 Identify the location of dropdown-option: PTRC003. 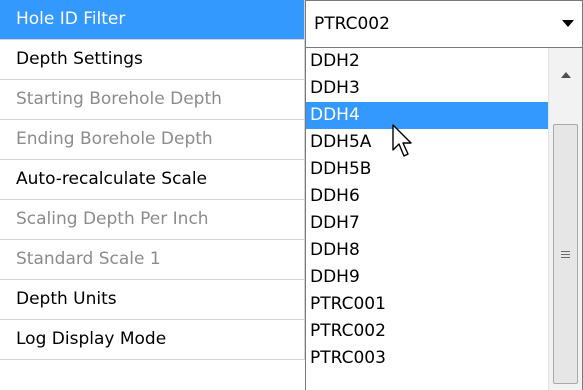
(427, 358).